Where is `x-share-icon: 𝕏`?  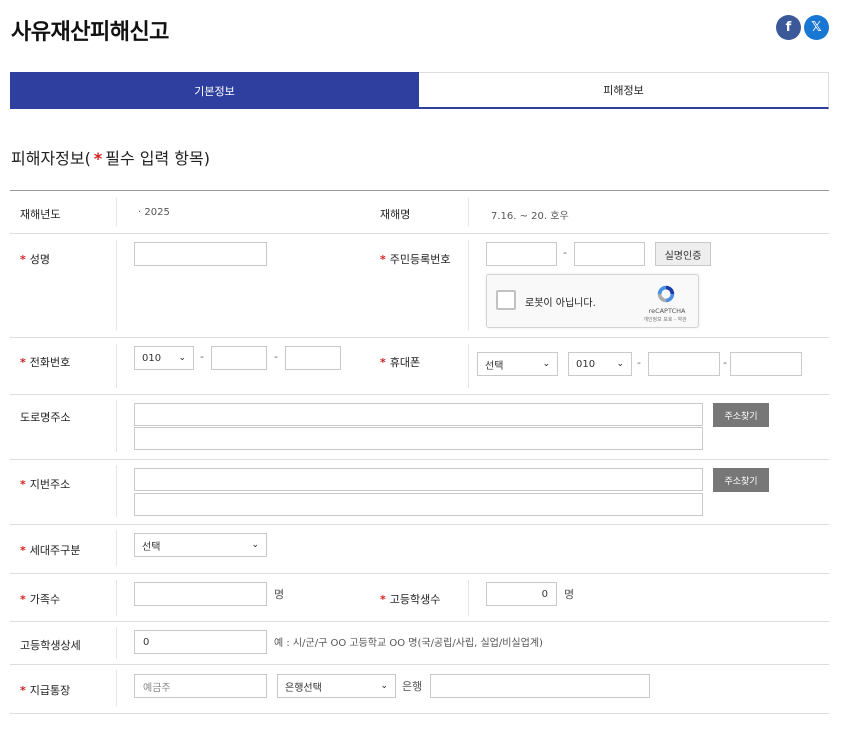
x-share-icon: 𝕏 is located at coordinates (816, 27).